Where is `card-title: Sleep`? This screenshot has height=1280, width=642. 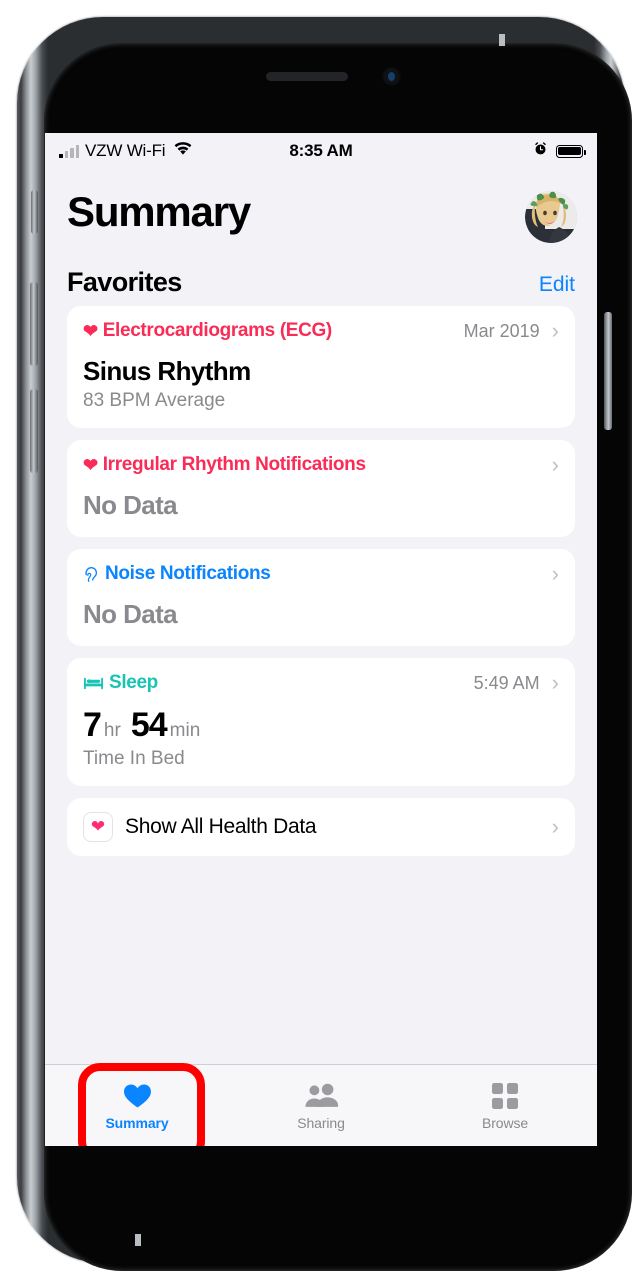 card-title: Sleep is located at coordinates (278, 683).